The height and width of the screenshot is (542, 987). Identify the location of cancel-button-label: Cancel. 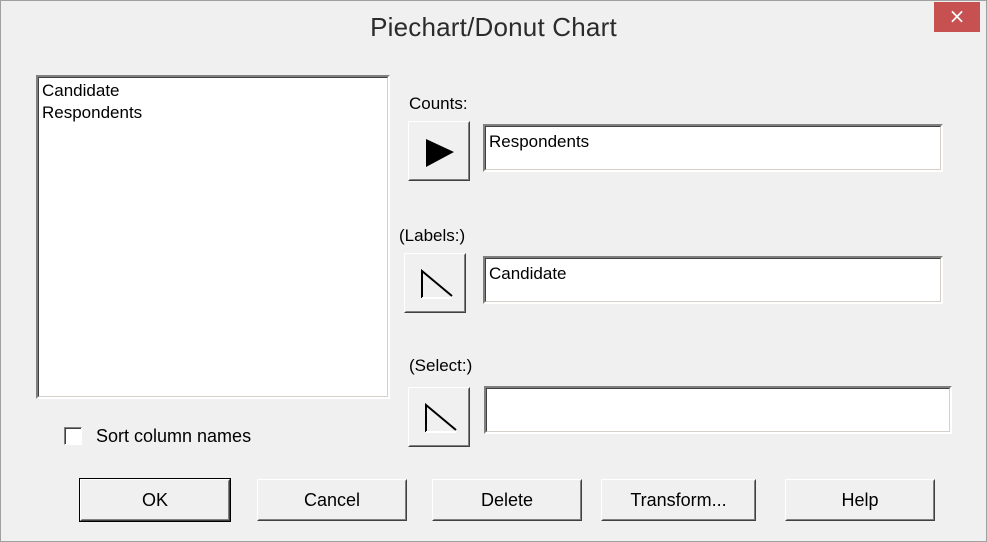
(332, 500).